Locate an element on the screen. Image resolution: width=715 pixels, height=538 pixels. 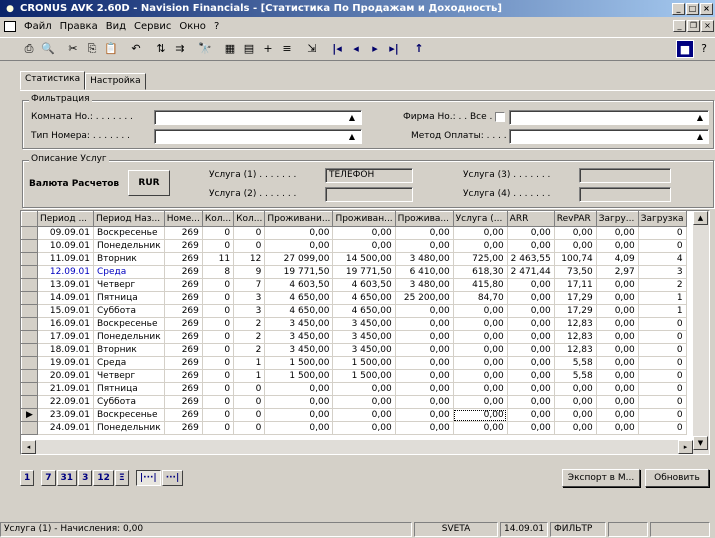
table-cell: Среда is located at coordinates (129, 363).